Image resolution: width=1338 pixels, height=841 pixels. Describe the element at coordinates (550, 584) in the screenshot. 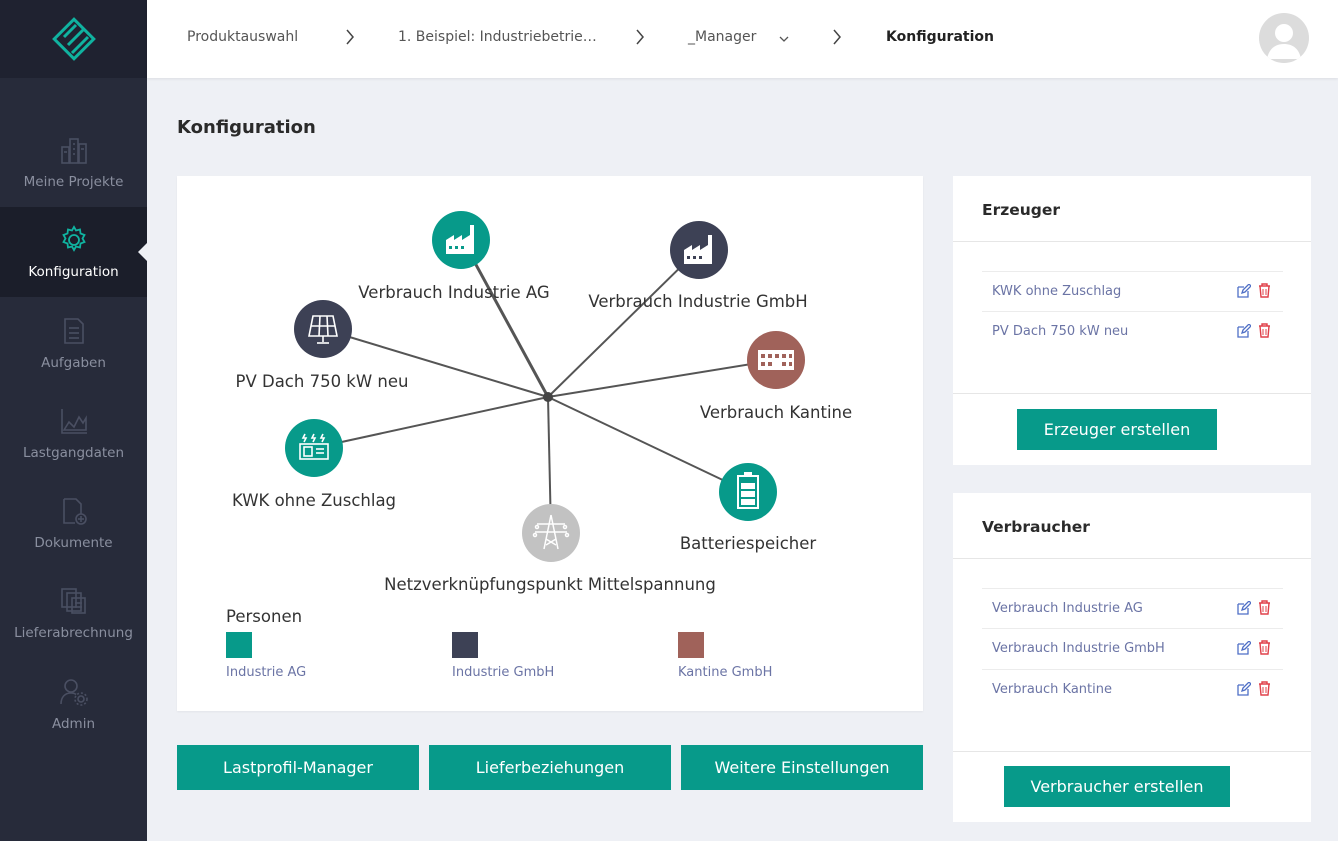

I see `node-label: Netzverknüpfungspunkt Mittelspannung` at that location.